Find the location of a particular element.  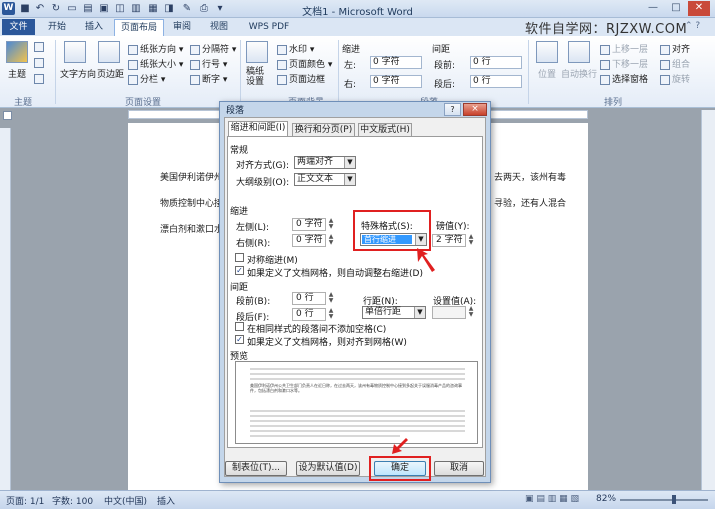

qat-icon-7: ◨ is located at coordinates (169, 9).